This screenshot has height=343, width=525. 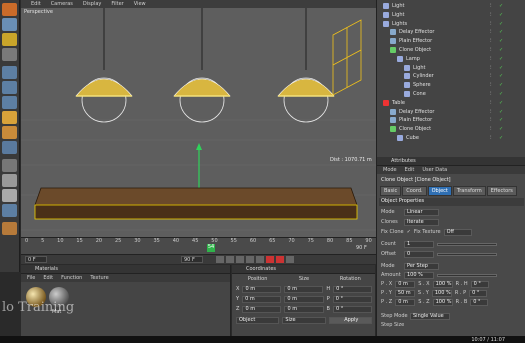 I want to click on prev-frame-icon, so click(x=230, y=259).